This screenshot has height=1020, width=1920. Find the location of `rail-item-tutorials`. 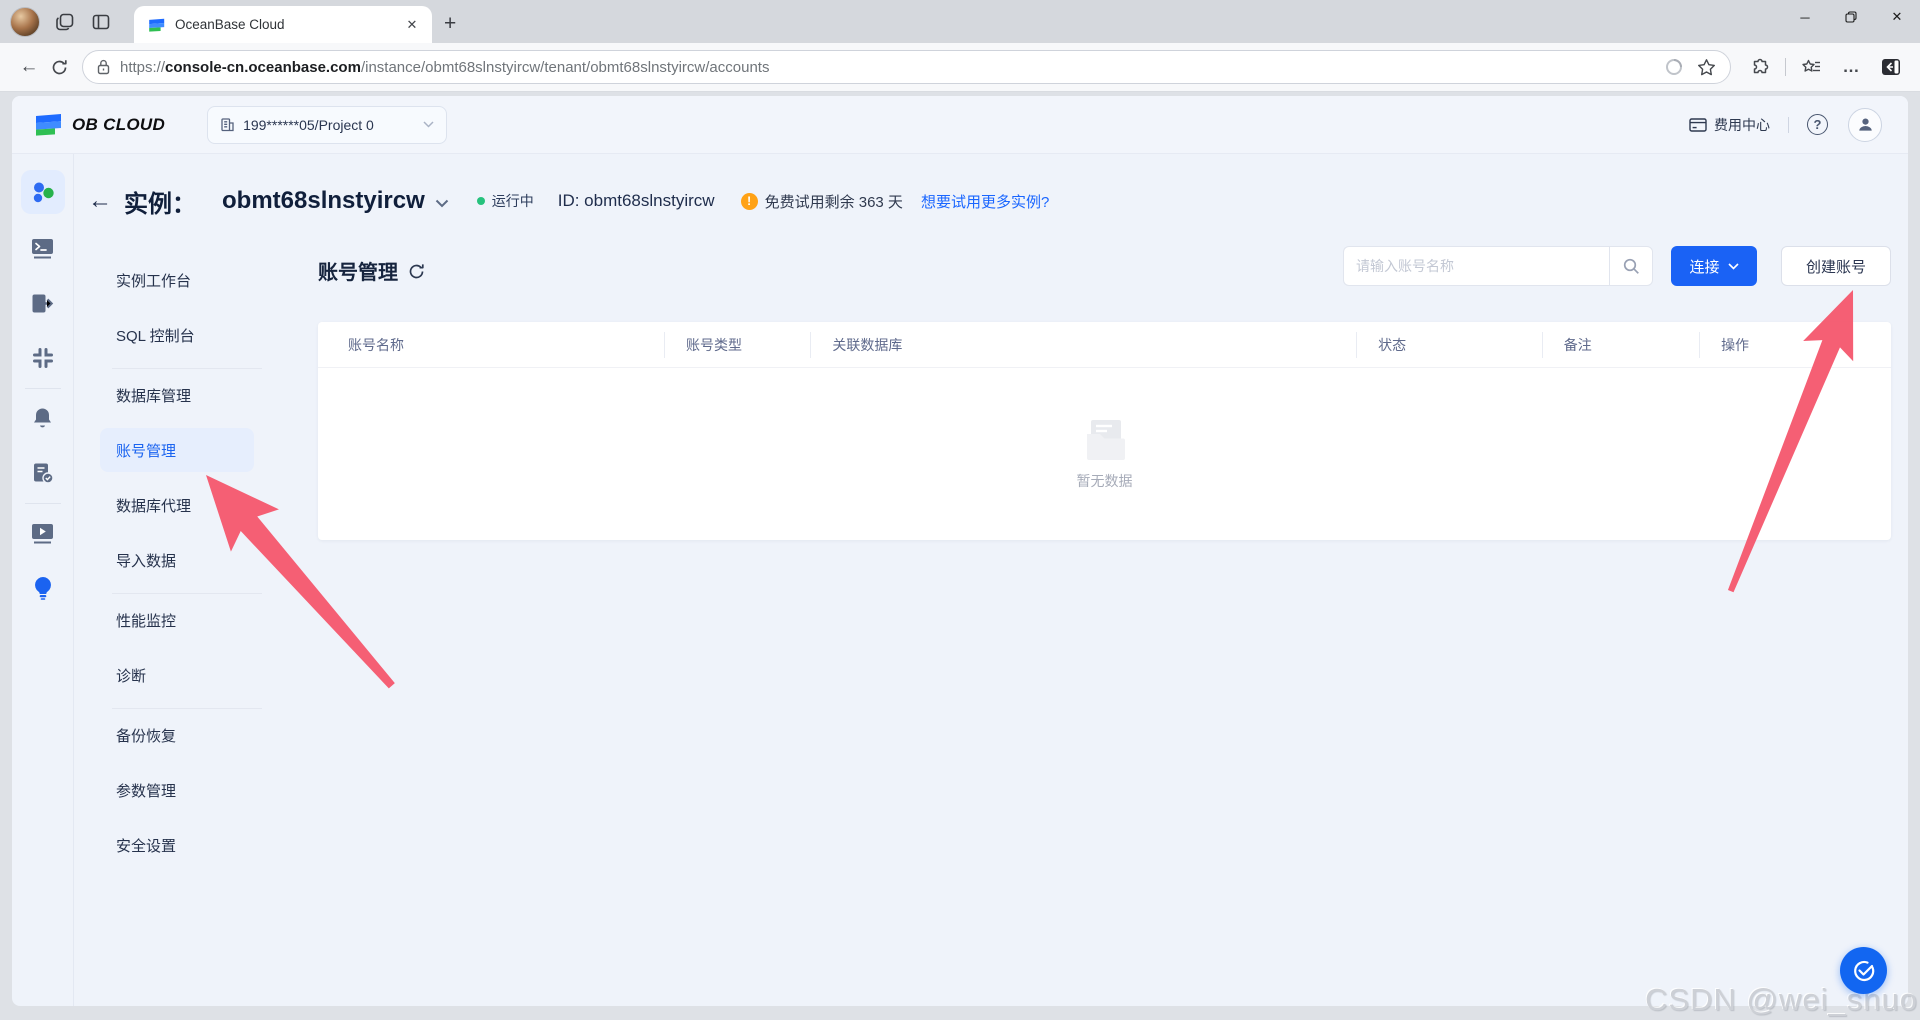

rail-item-tutorials is located at coordinates (43, 533).